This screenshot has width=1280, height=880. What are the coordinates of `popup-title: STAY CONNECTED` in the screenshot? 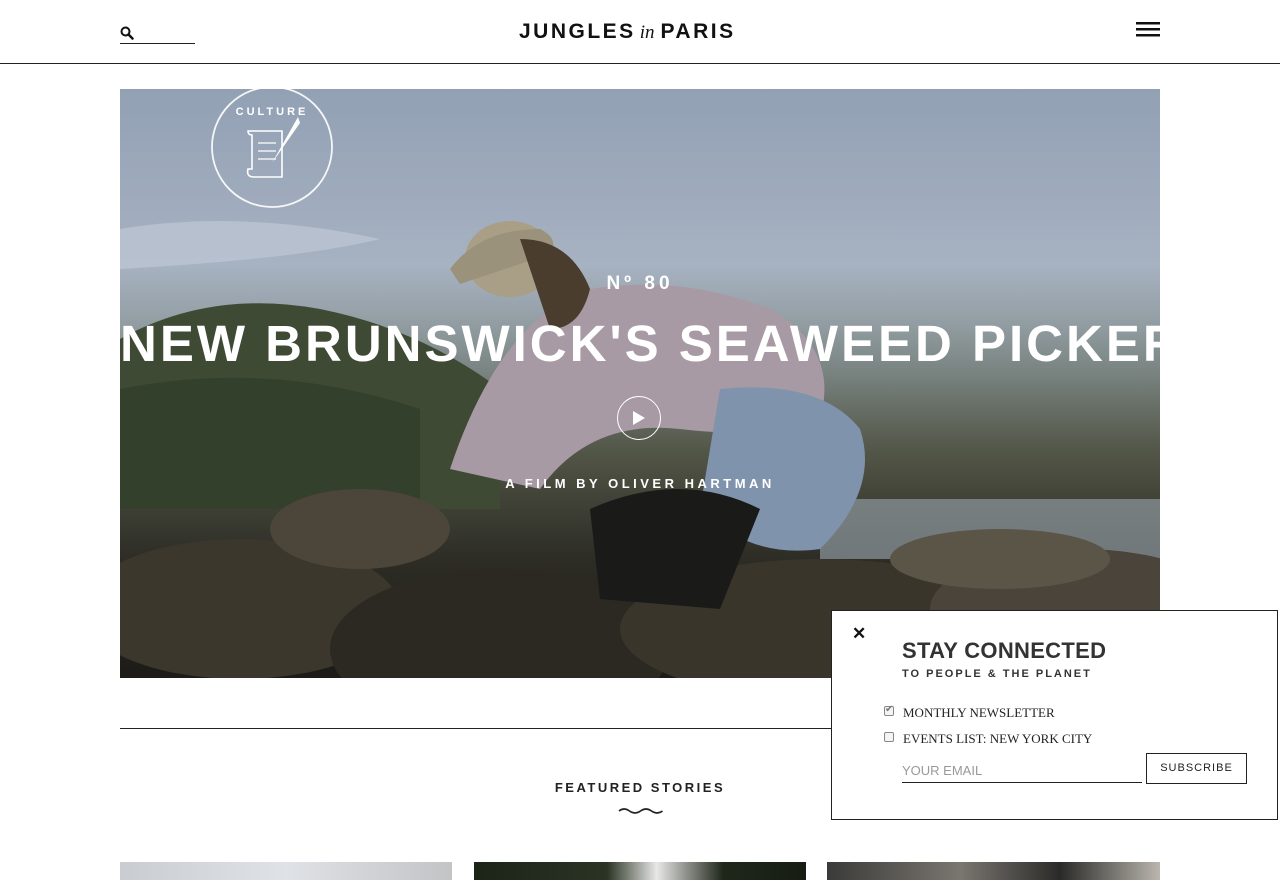 It's located at (1004, 650).